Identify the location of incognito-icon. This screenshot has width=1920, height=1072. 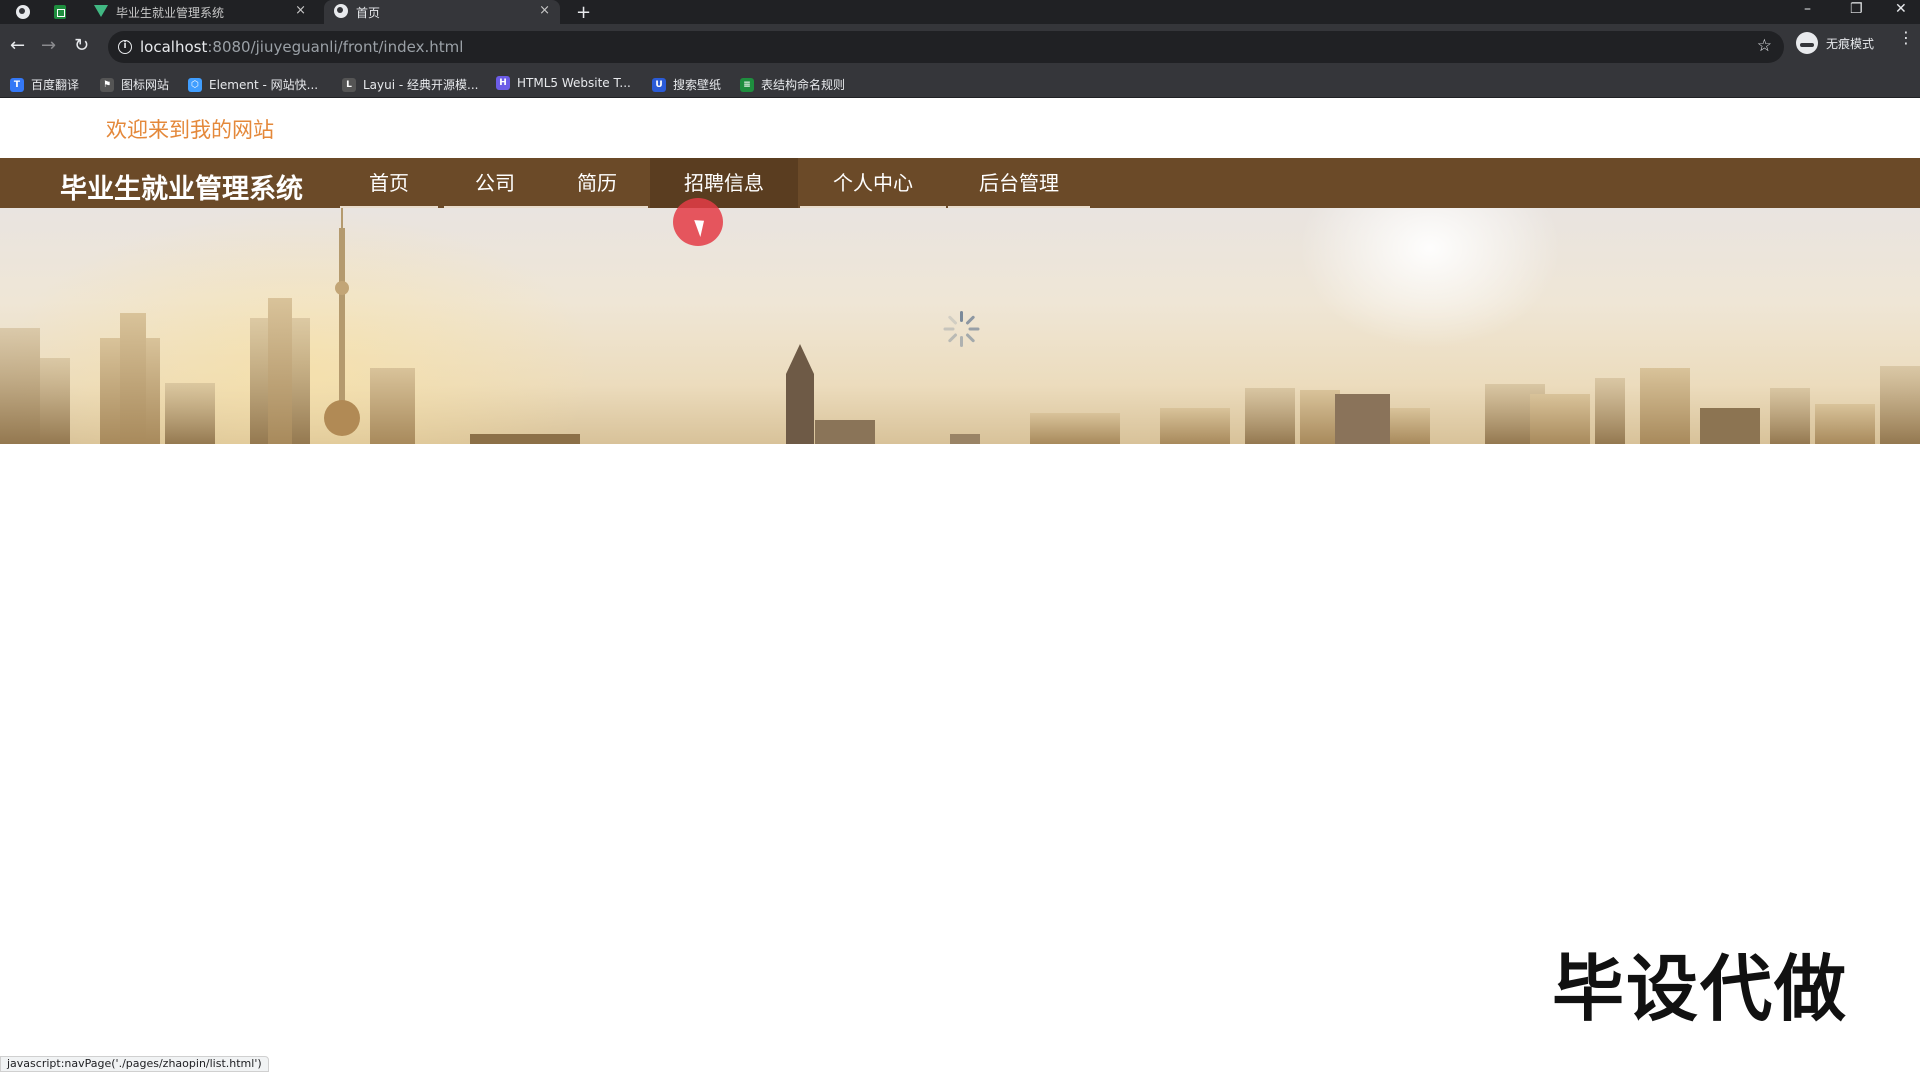
(1807, 43).